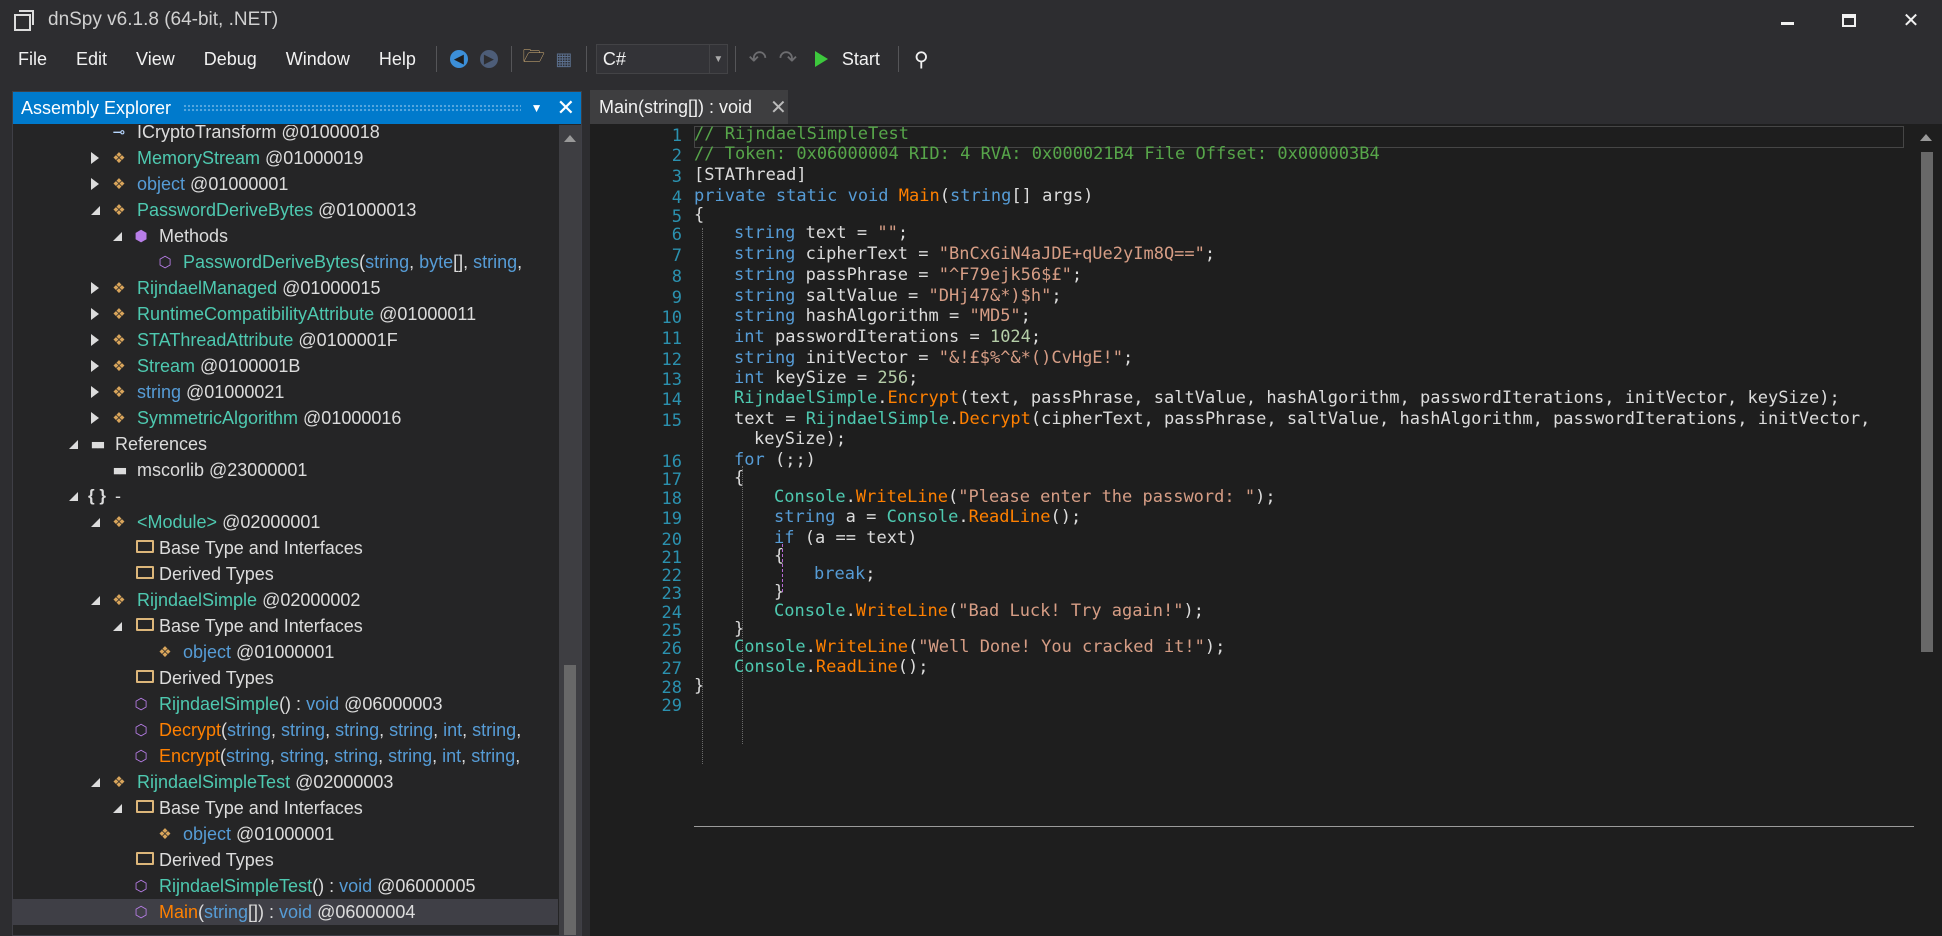  Describe the element at coordinates (671, 631) in the screenshot. I see `line-number: 25` at that location.